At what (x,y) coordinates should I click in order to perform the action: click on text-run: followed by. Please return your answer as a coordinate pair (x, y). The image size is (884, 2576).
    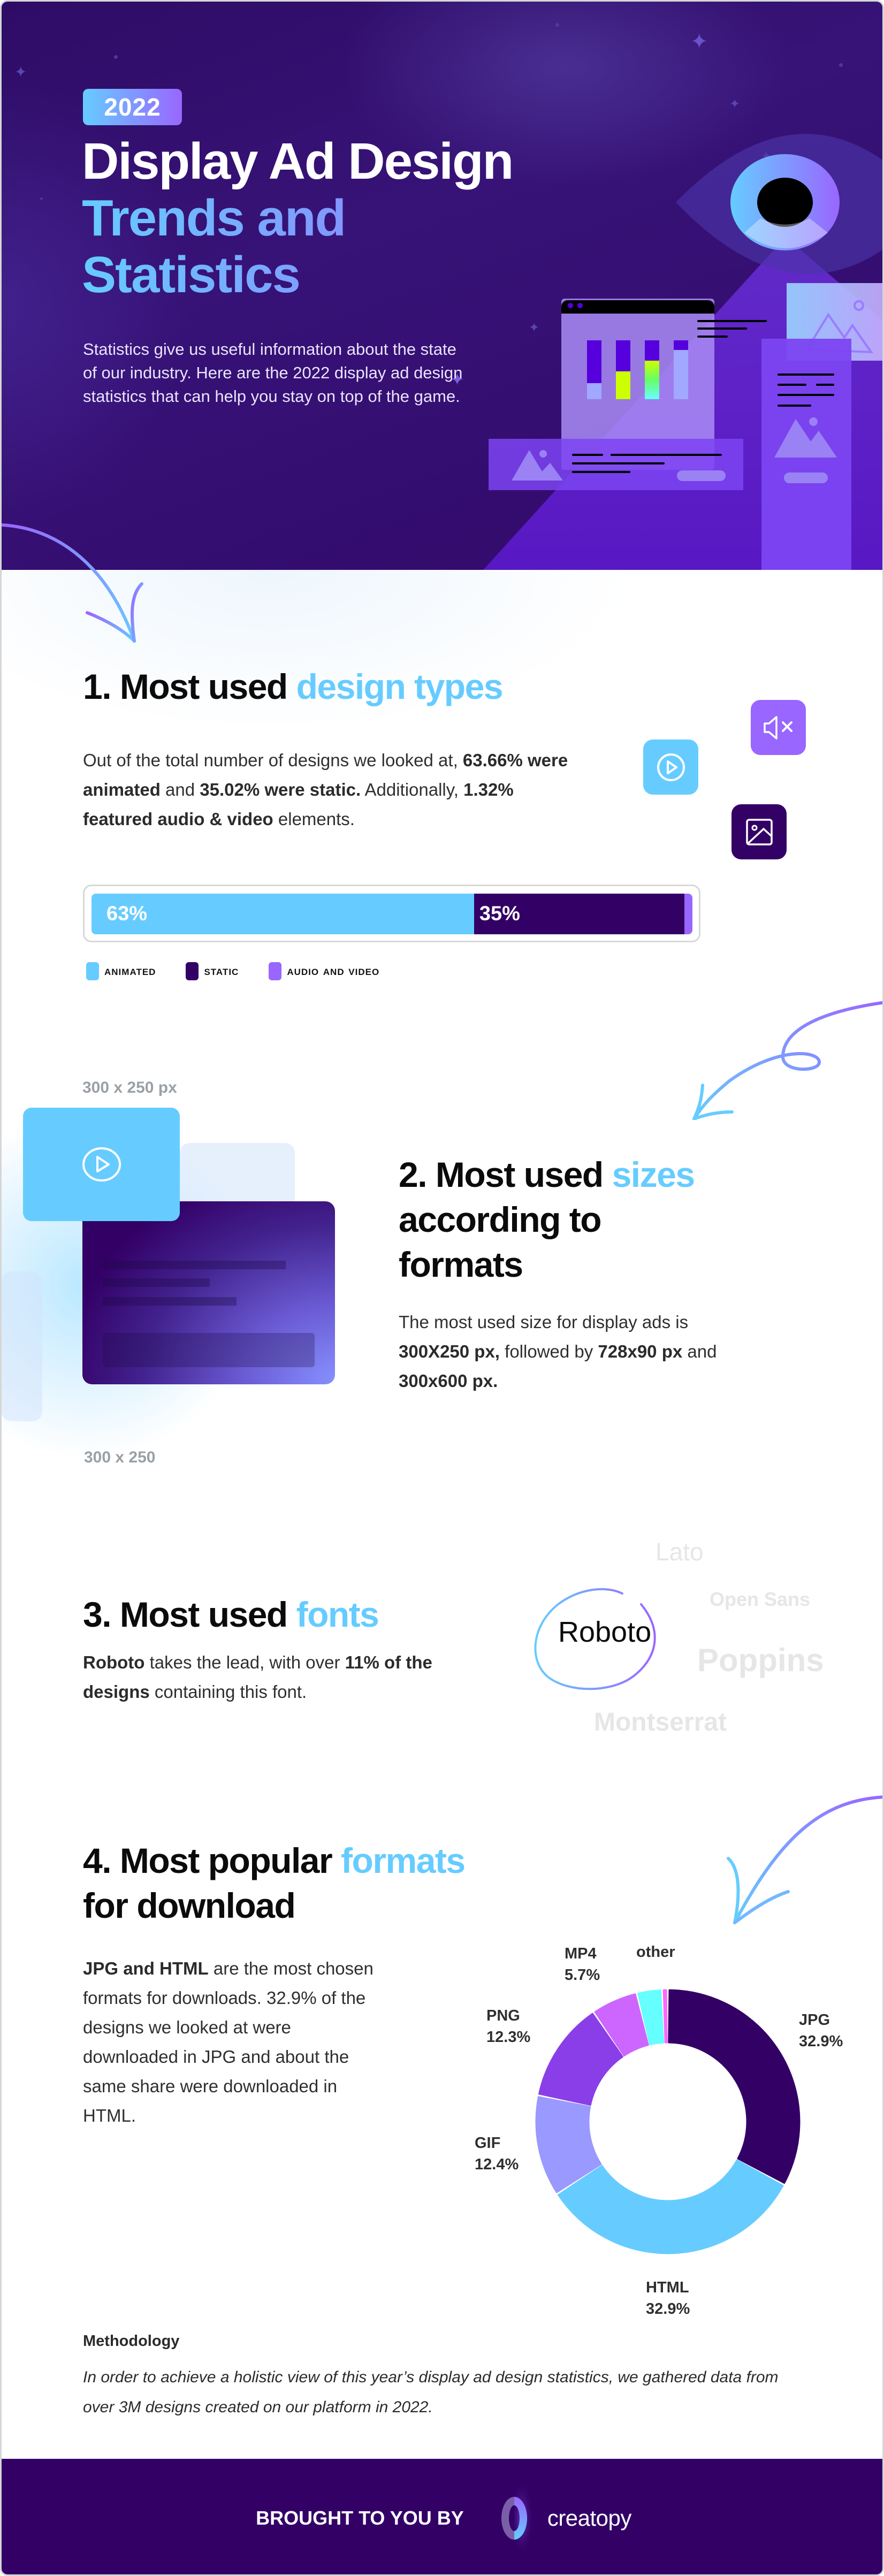
    Looking at the image, I should click on (548, 1351).